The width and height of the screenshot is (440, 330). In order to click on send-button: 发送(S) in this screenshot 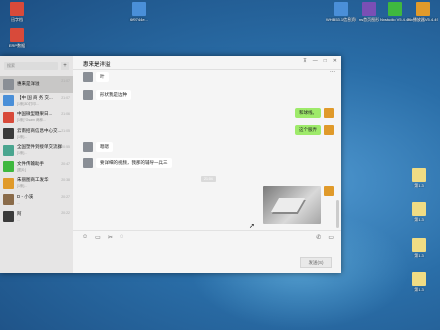, I will do `click(316, 262)`.